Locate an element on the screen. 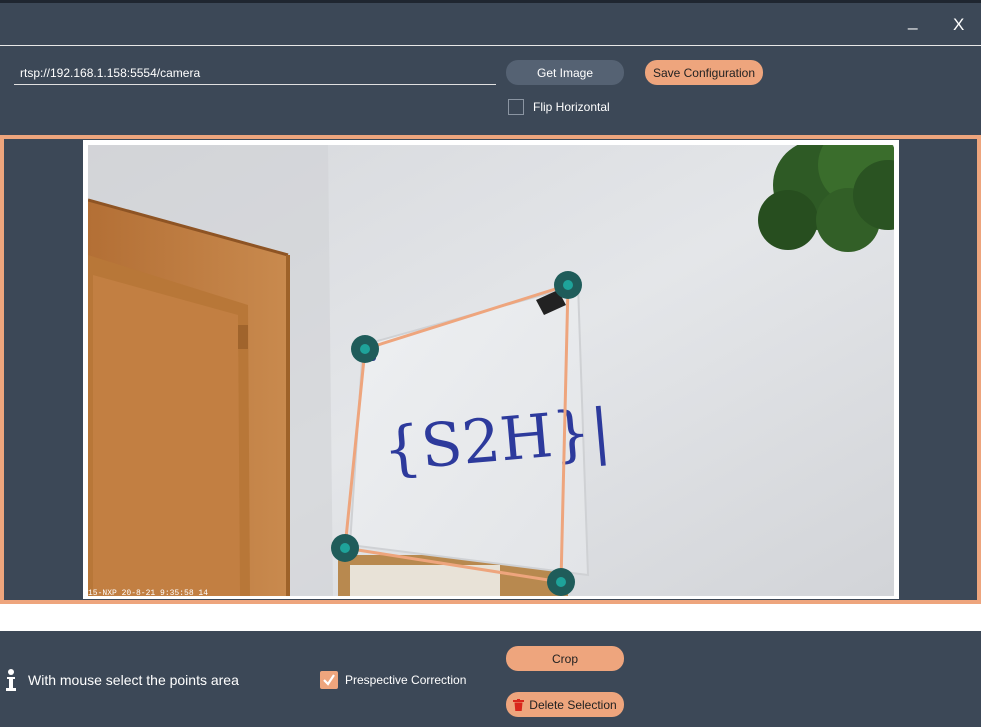  flip-horizontal-option: Flip Horizontal is located at coordinates (559, 107).